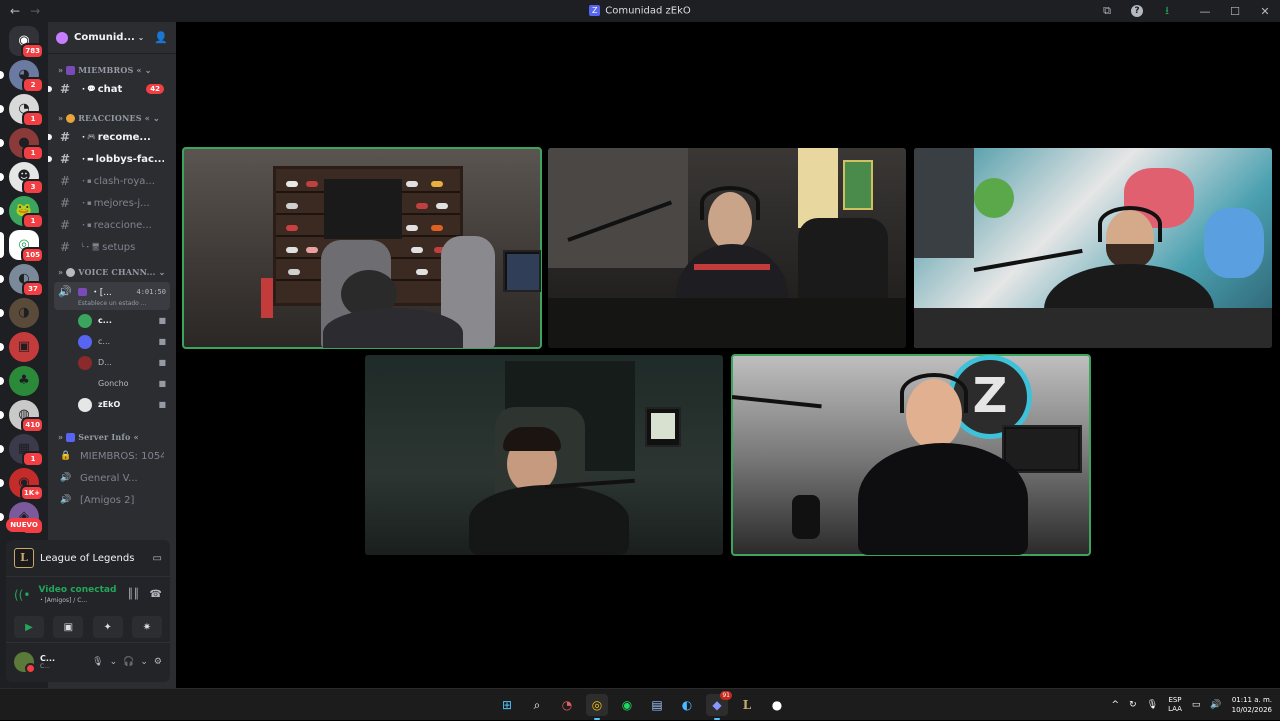  What do you see at coordinates (22, 416) in the screenshot?
I see `server-icon: ◍ 410` at bounding box center [22, 416].